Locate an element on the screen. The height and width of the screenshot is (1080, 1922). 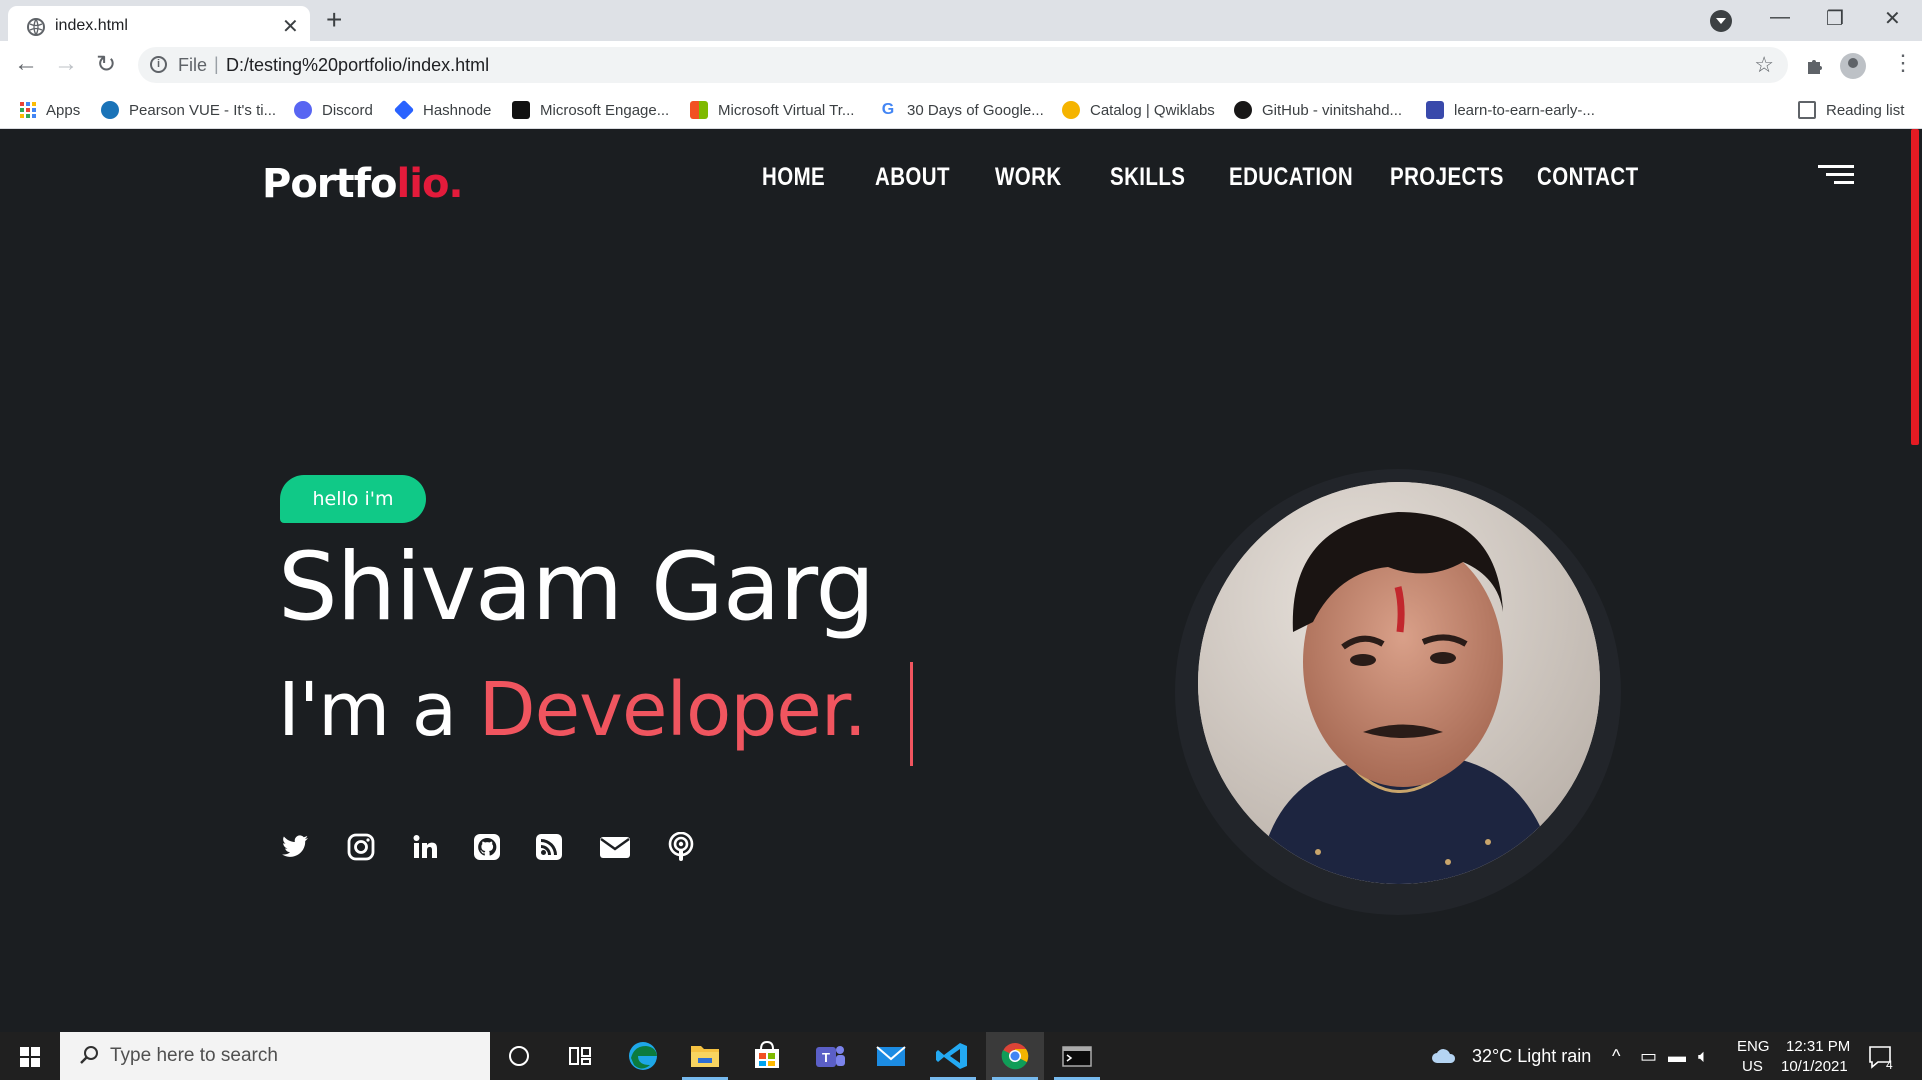
notification-count: 4 is located at coordinates (1889, 1065).